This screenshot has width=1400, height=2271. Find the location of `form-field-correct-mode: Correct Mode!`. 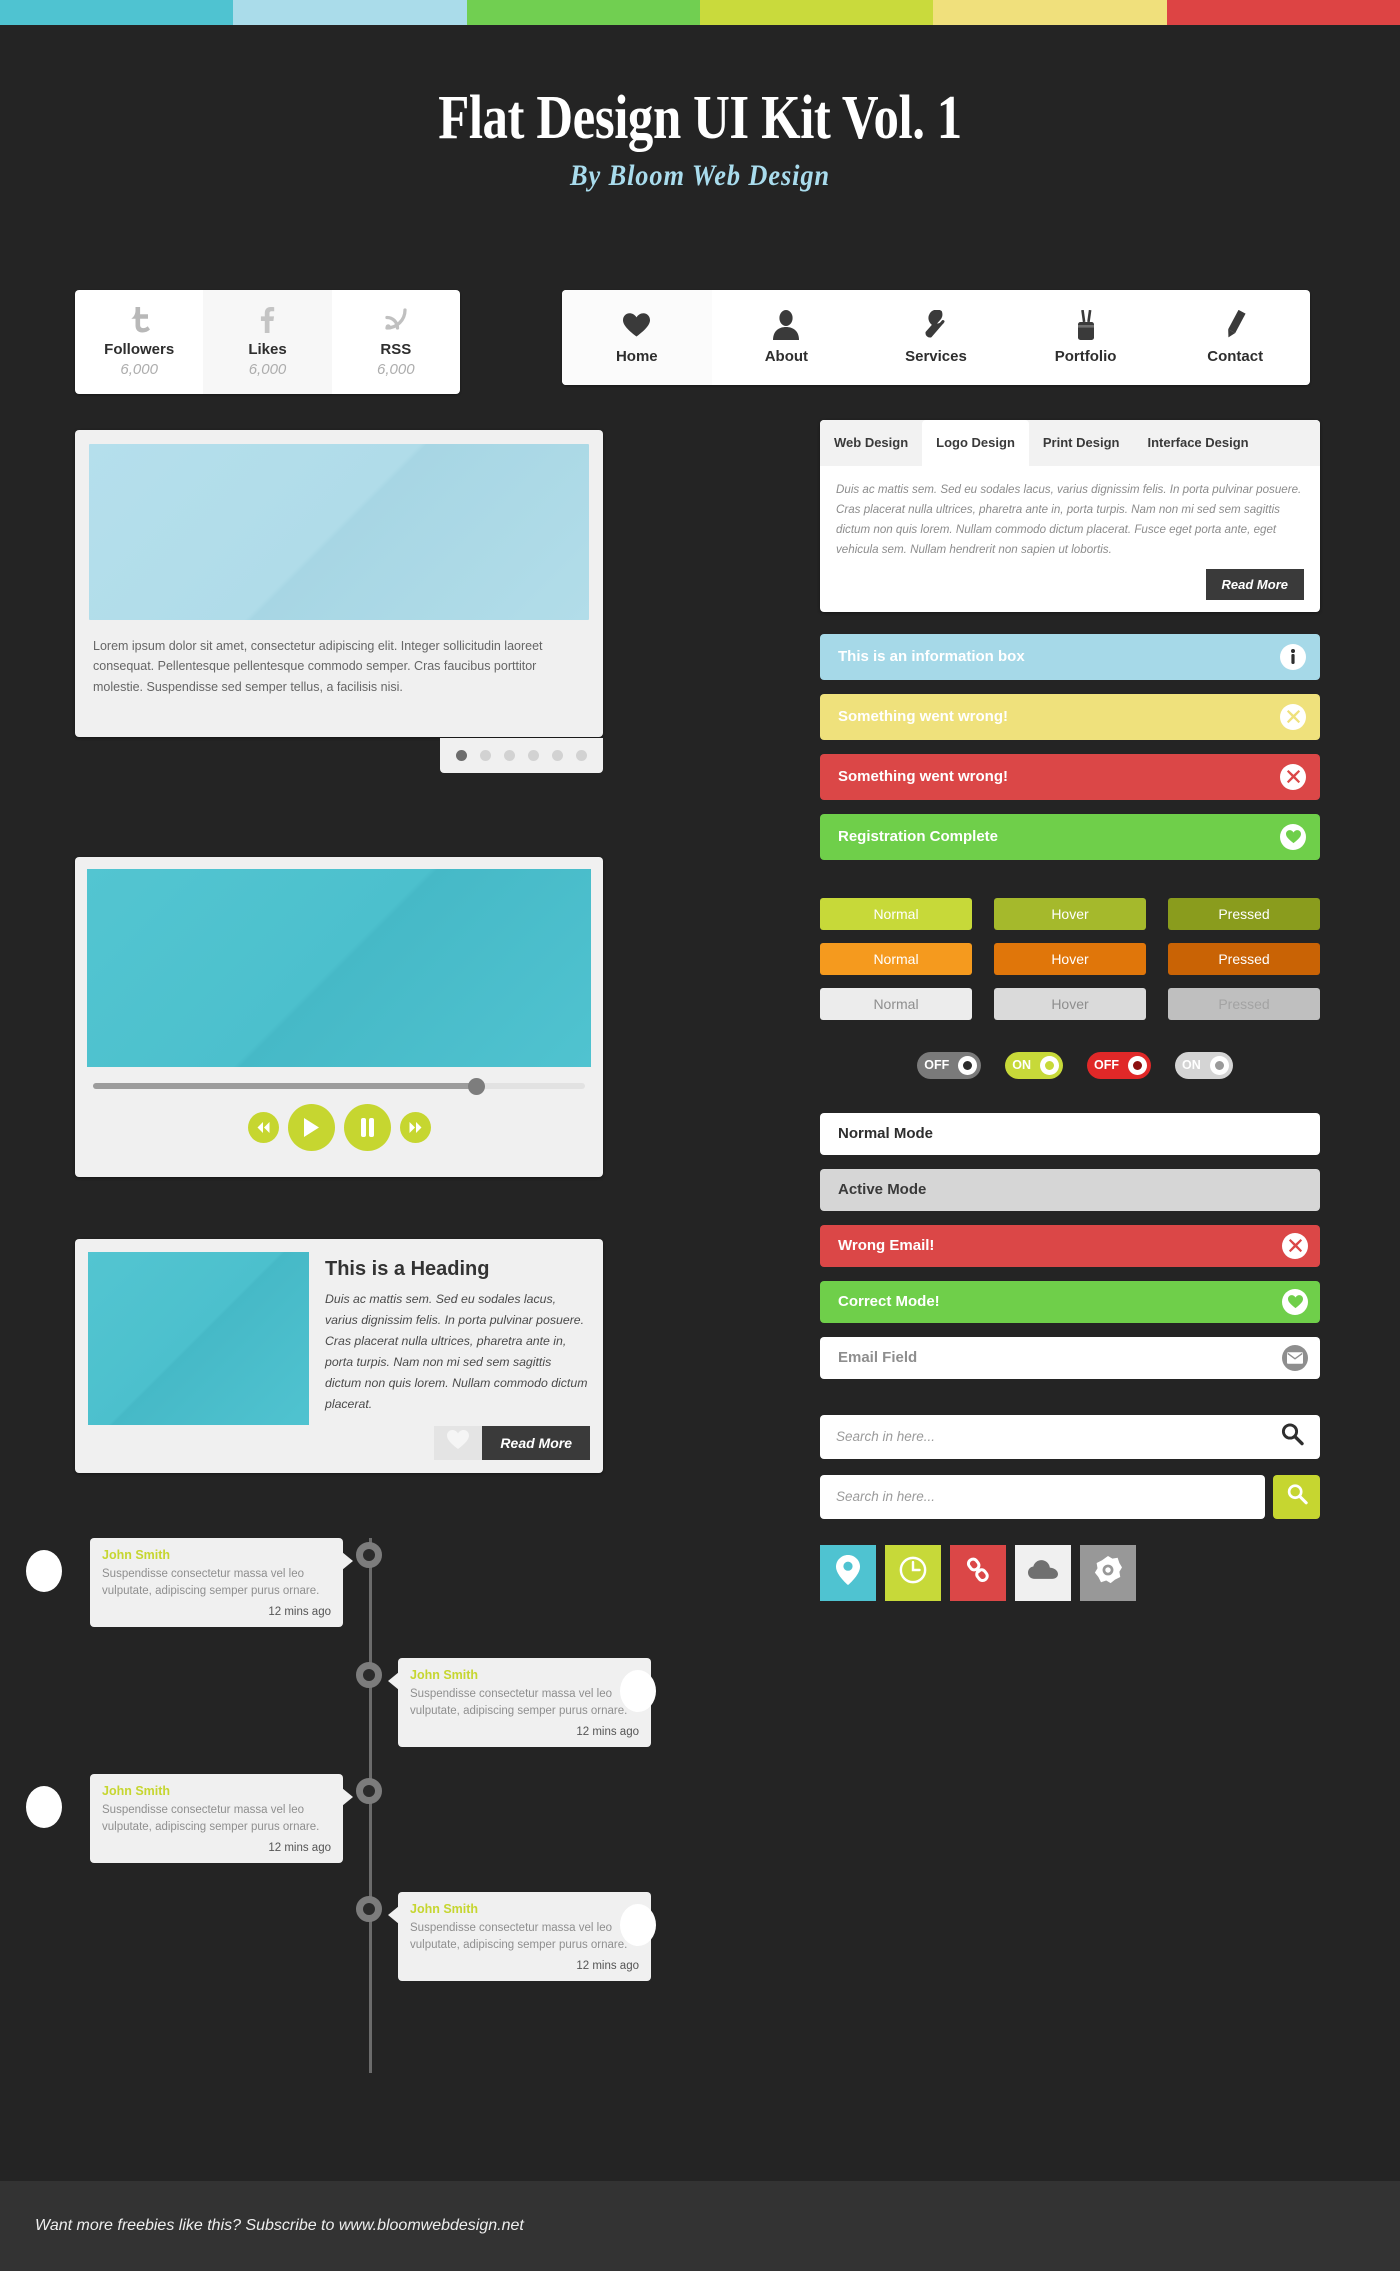

form-field-correct-mode: Correct Mode! is located at coordinates (1070, 1301).